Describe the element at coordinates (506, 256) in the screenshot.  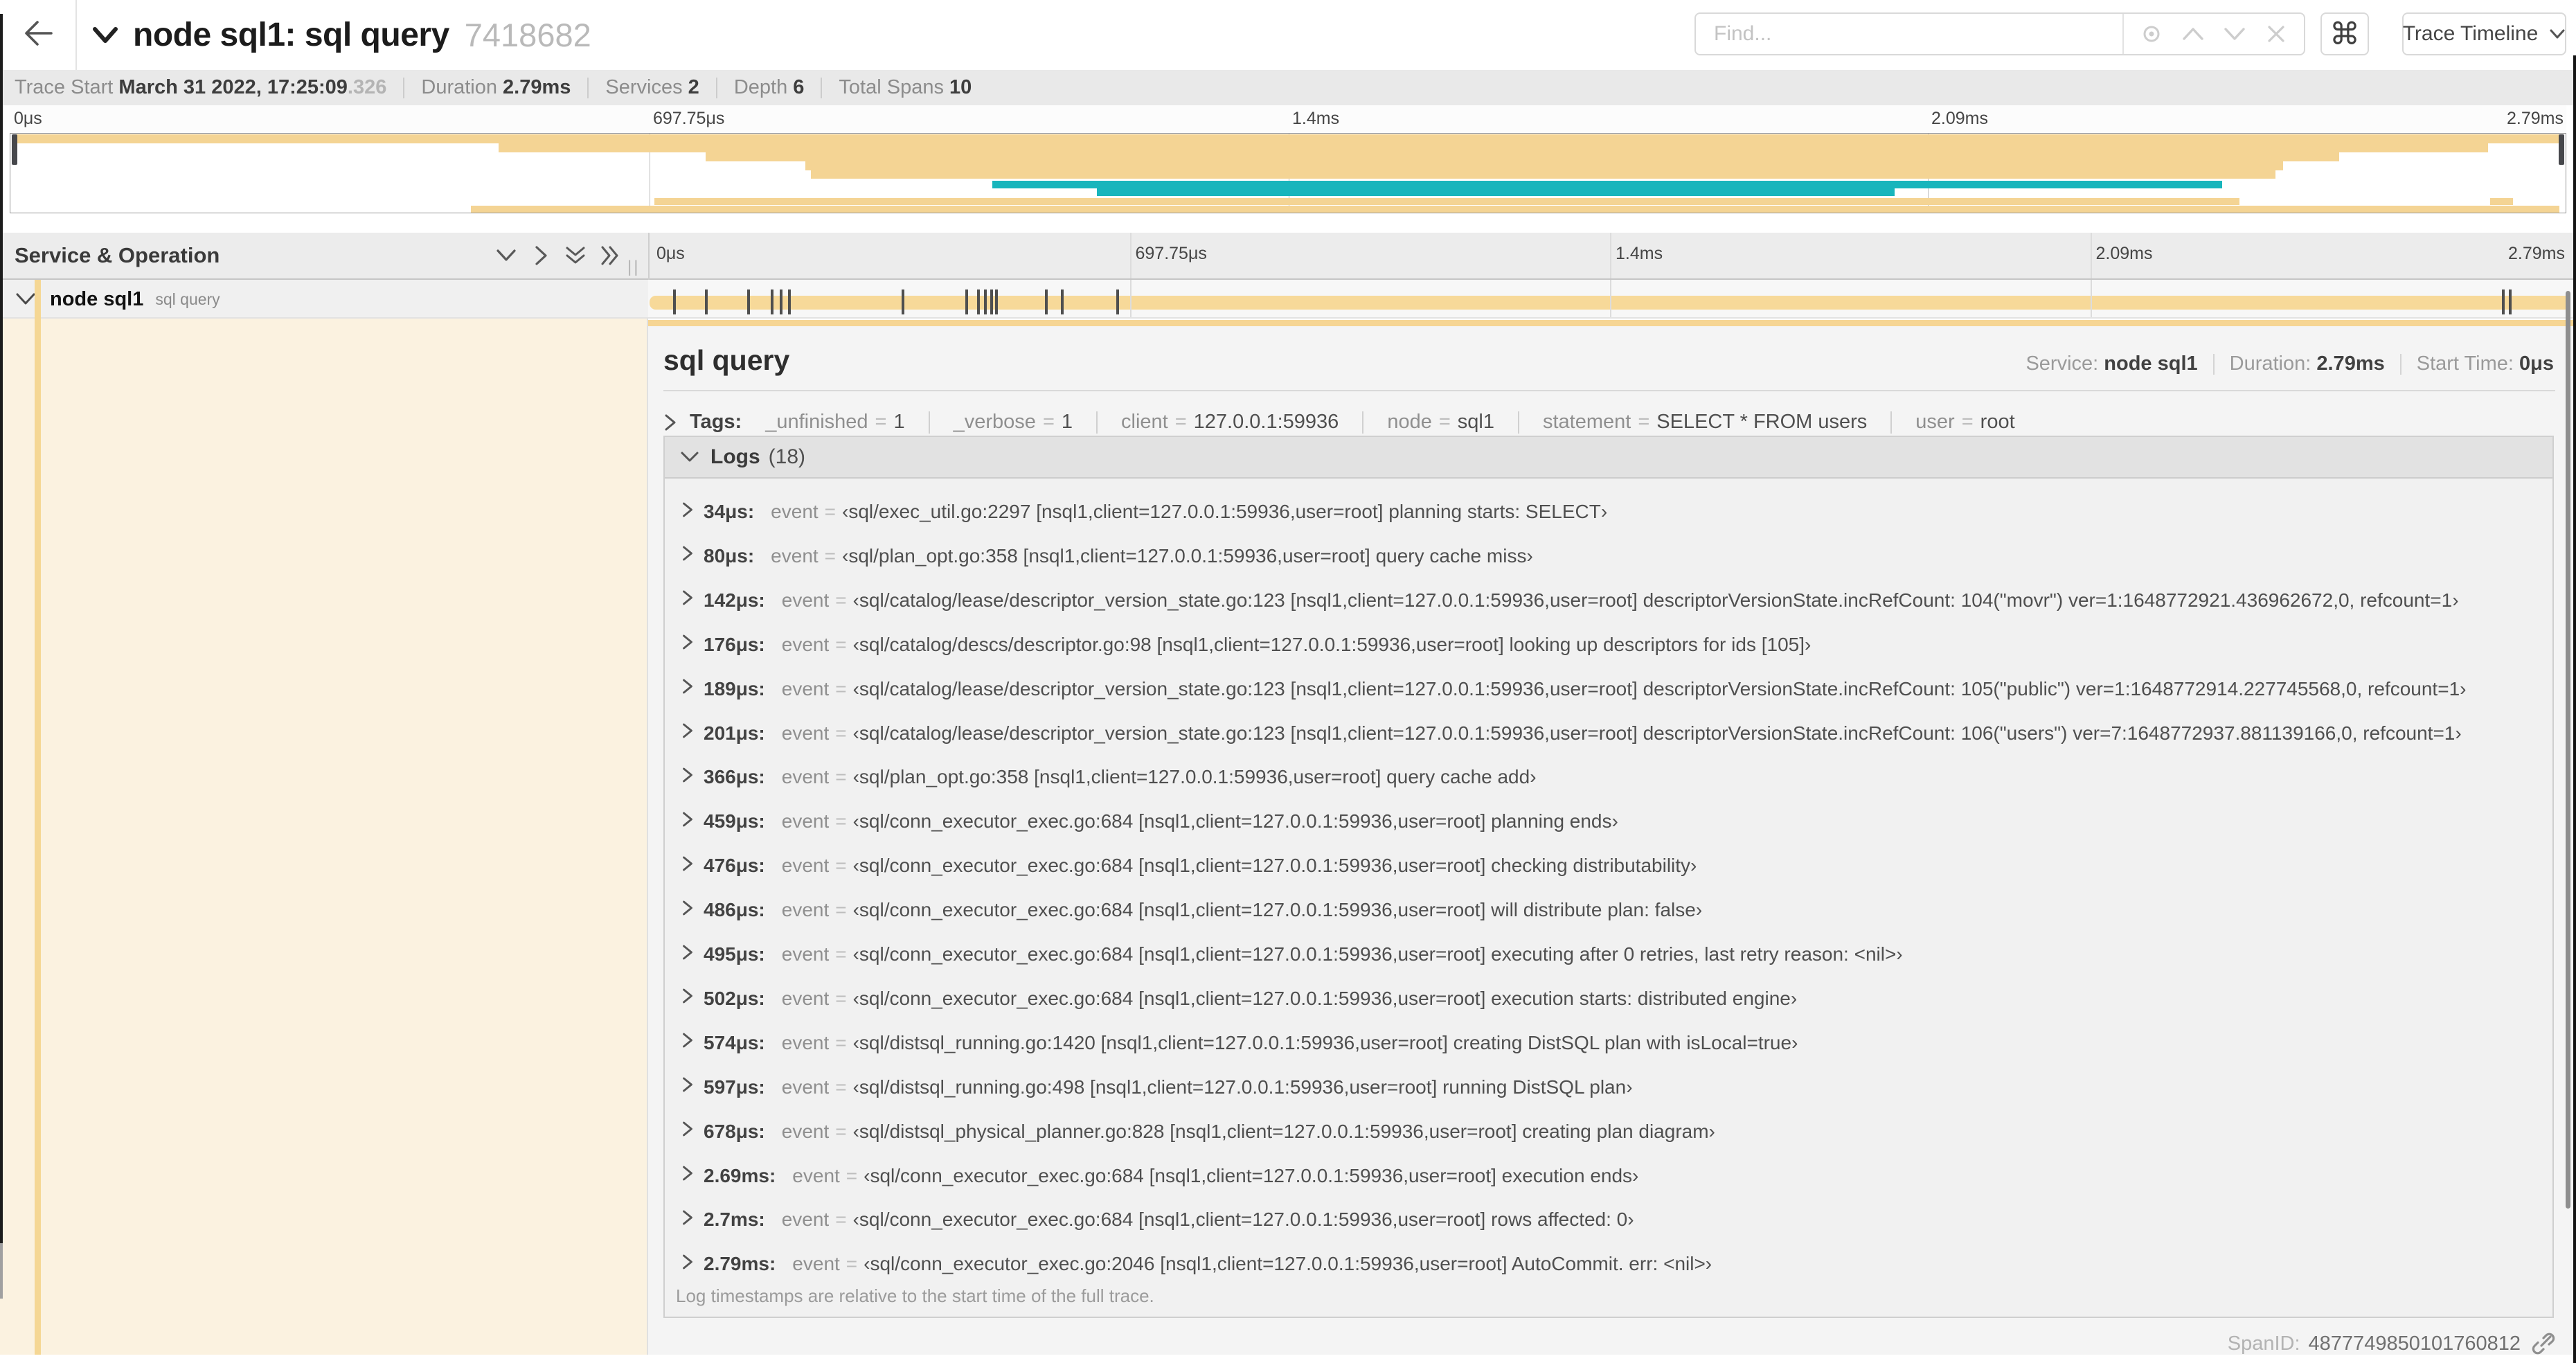
I see `collapse-one-icon` at that location.